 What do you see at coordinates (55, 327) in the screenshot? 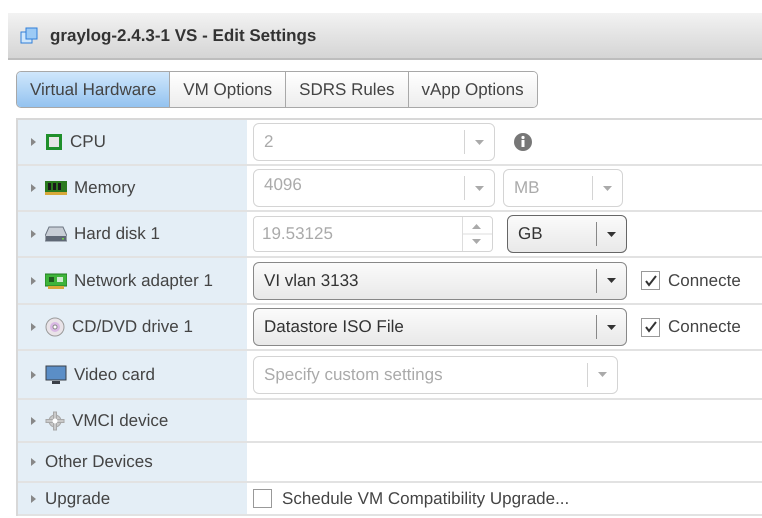
I see `disc-icon` at bounding box center [55, 327].